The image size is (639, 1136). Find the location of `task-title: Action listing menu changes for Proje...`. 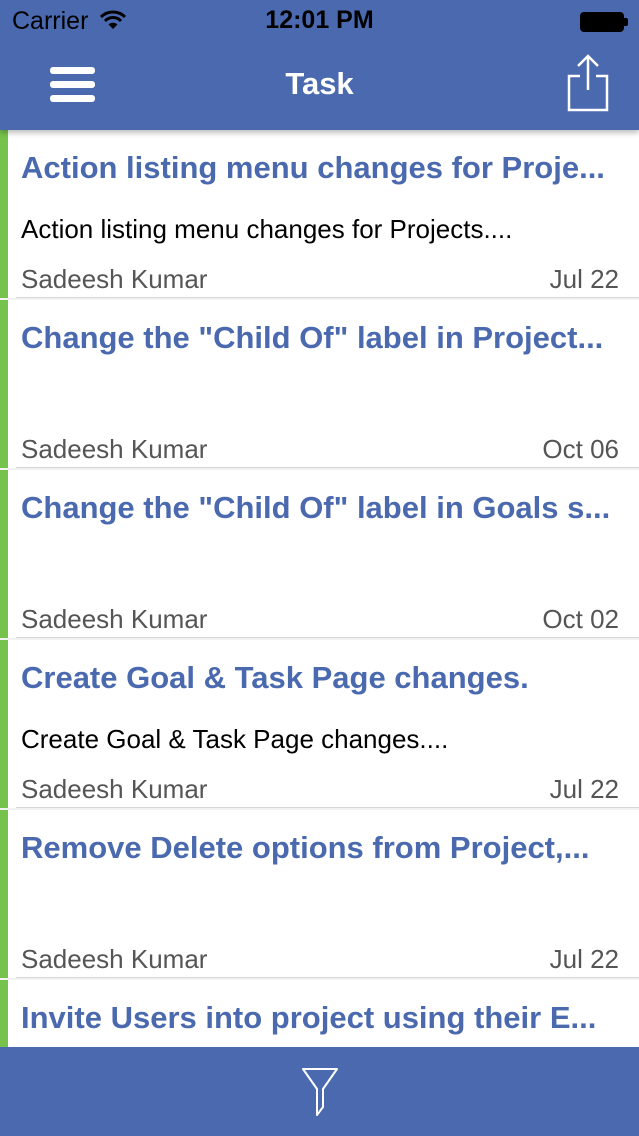

task-title: Action listing menu changes for Proje... is located at coordinates (313, 167).